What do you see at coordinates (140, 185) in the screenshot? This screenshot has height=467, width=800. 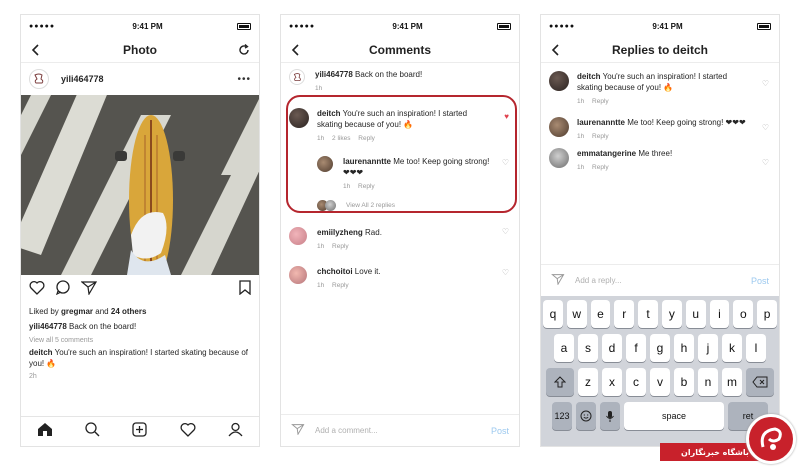 I see `post-photo` at bounding box center [140, 185].